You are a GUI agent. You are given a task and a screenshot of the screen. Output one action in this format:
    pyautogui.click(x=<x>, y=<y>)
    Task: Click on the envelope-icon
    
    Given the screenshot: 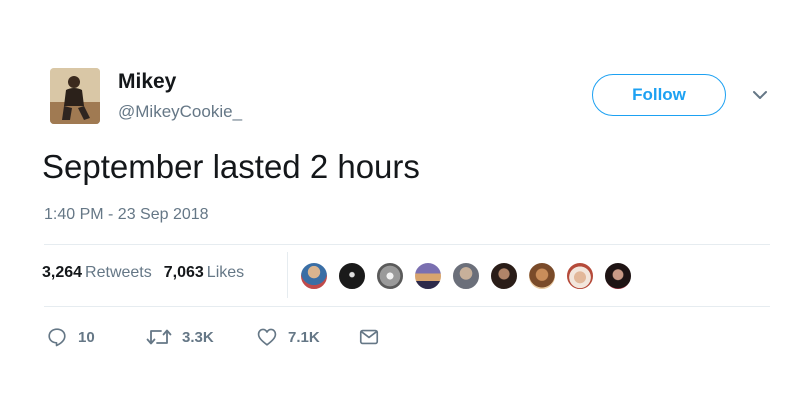 What is the action you would take?
    pyautogui.click(x=369, y=337)
    